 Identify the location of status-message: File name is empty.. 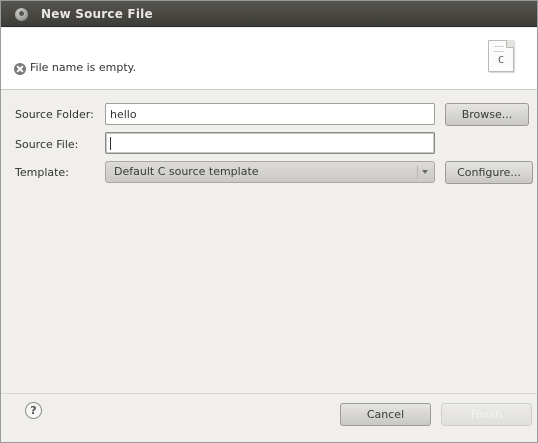
(83, 67).